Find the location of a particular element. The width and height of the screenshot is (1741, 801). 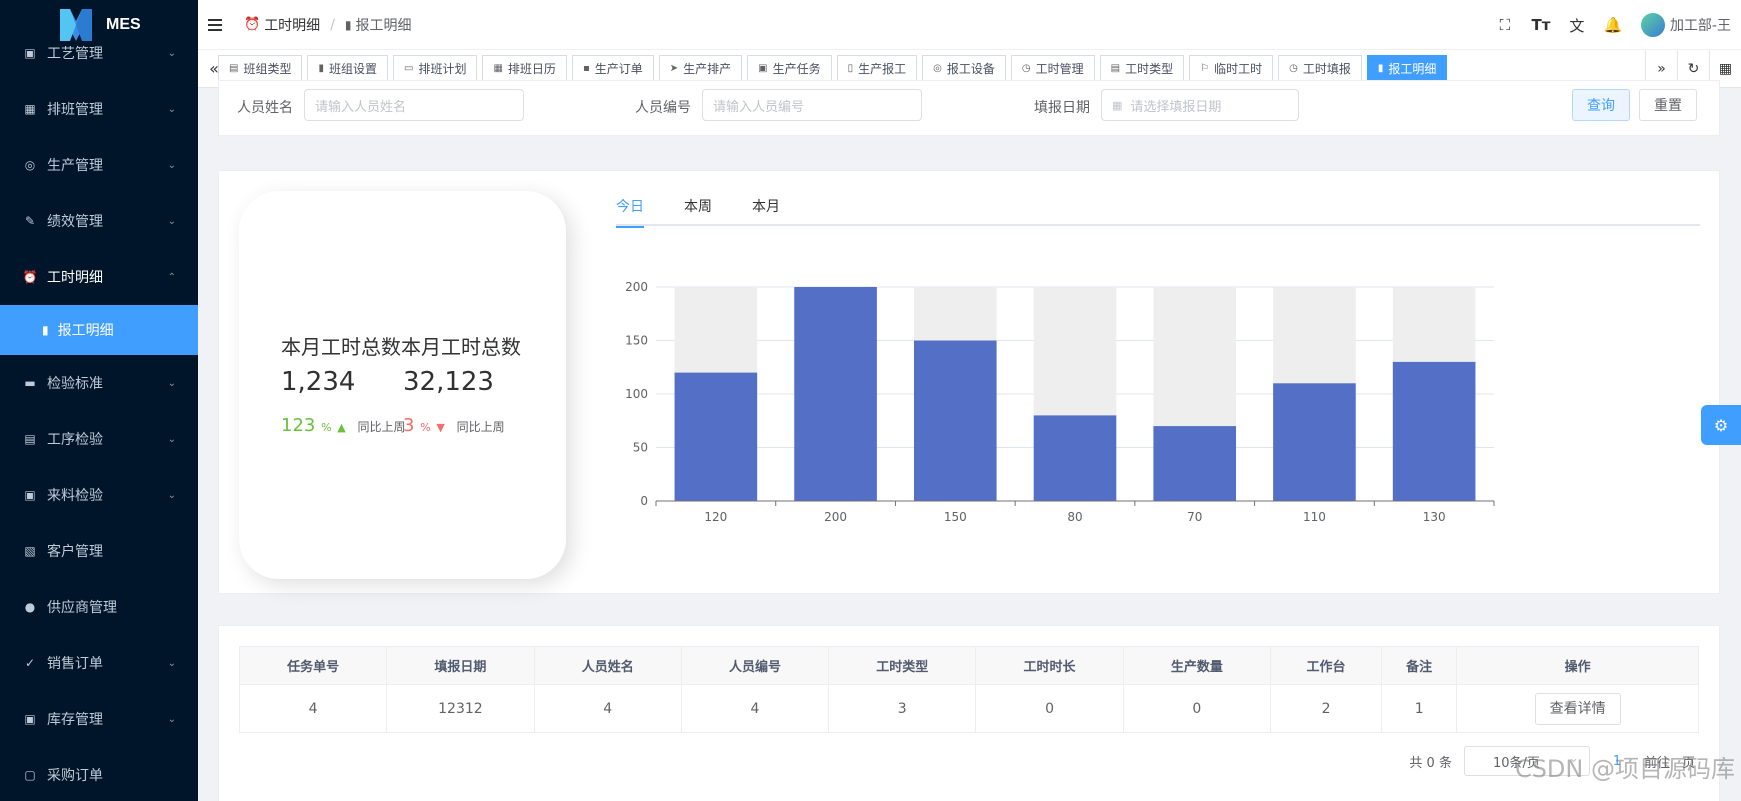

tag-item: ▭ 排班计划 is located at coordinates (435, 68).